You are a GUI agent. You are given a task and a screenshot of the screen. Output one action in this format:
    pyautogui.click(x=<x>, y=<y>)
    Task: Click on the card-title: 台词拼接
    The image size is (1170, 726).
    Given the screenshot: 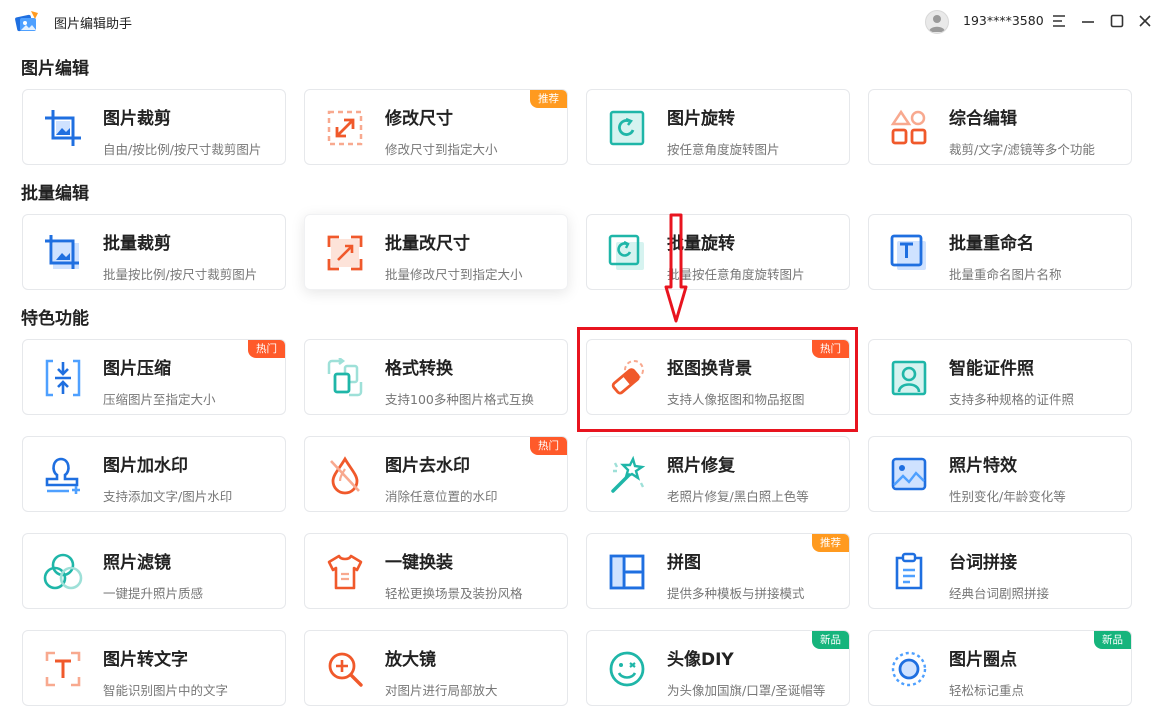 What is the action you would take?
    pyautogui.click(x=983, y=563)
    